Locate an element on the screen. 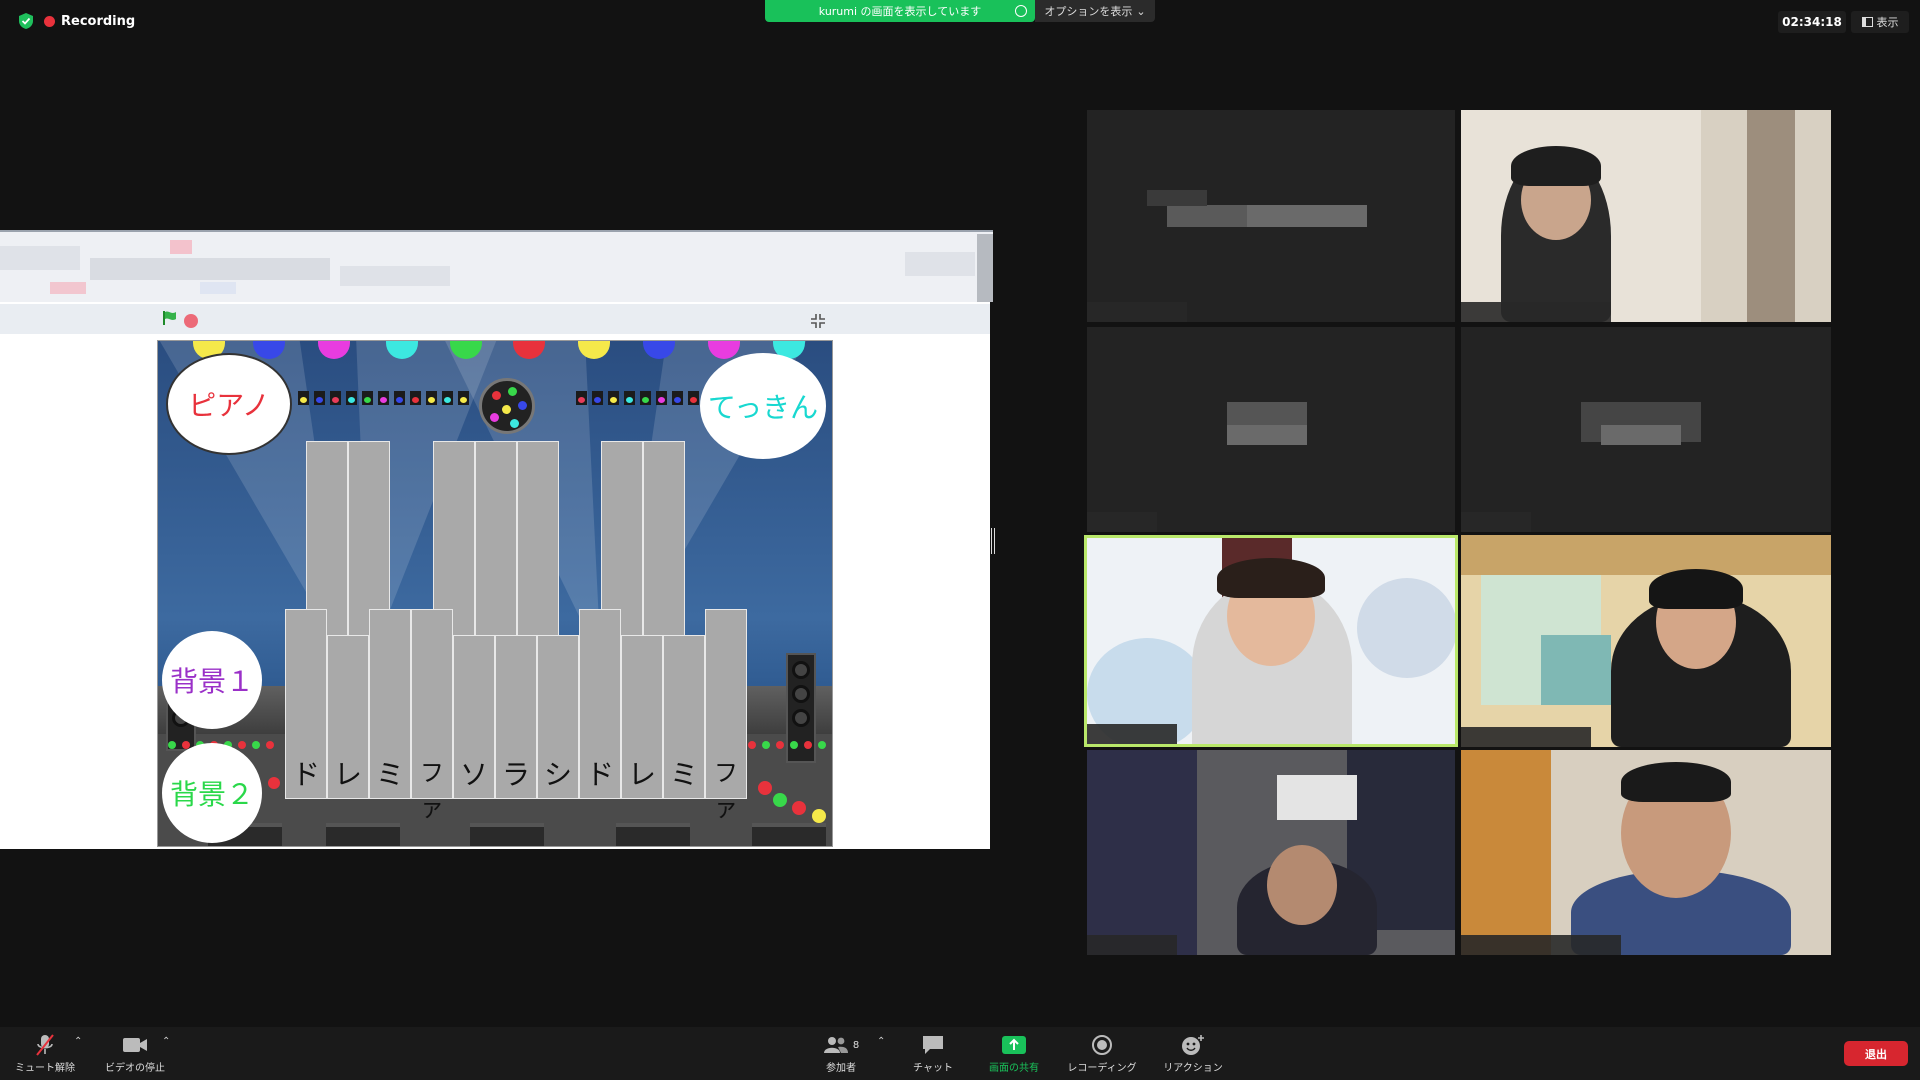 The width and height of the screenshot is (1920, 1080). participants-icon is located at coordinates (835, 1045).